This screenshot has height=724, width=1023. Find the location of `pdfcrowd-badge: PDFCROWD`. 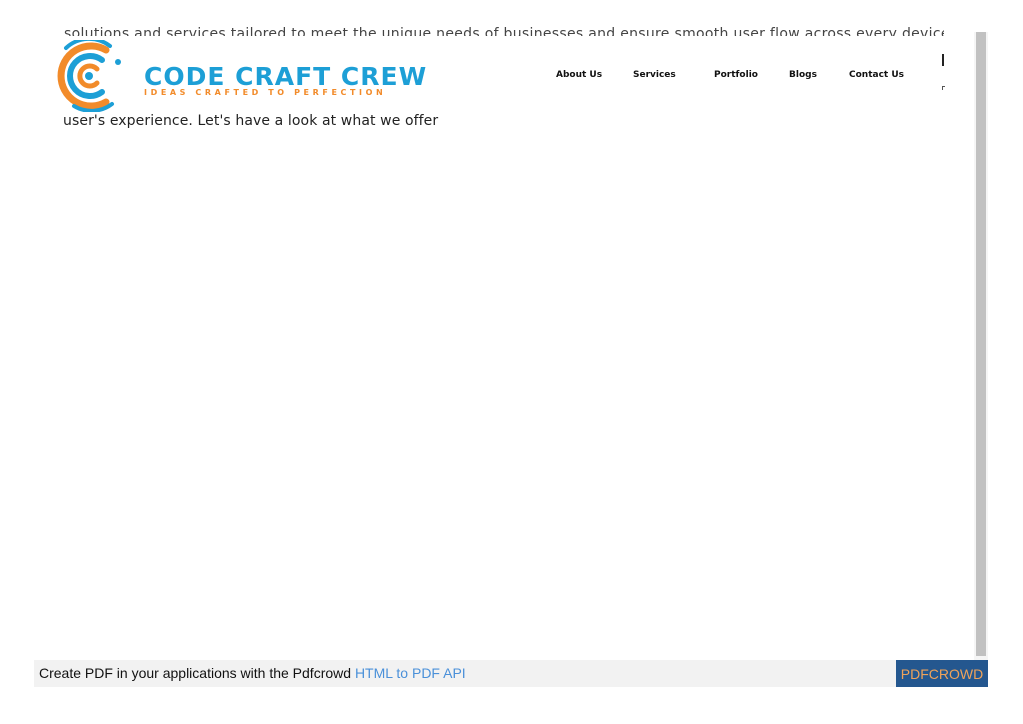

pdfcrowd-badge: PDFCROWD is located at coordinates (942, 673).